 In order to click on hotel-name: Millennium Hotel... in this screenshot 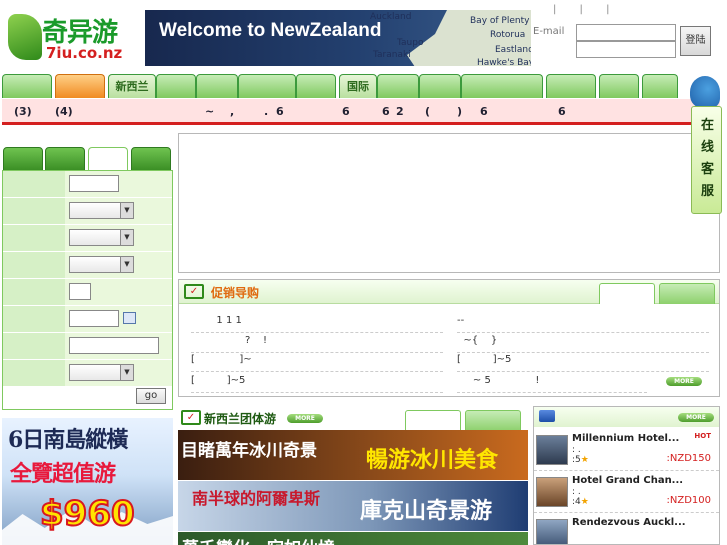, I will do `click(625, 438)`.